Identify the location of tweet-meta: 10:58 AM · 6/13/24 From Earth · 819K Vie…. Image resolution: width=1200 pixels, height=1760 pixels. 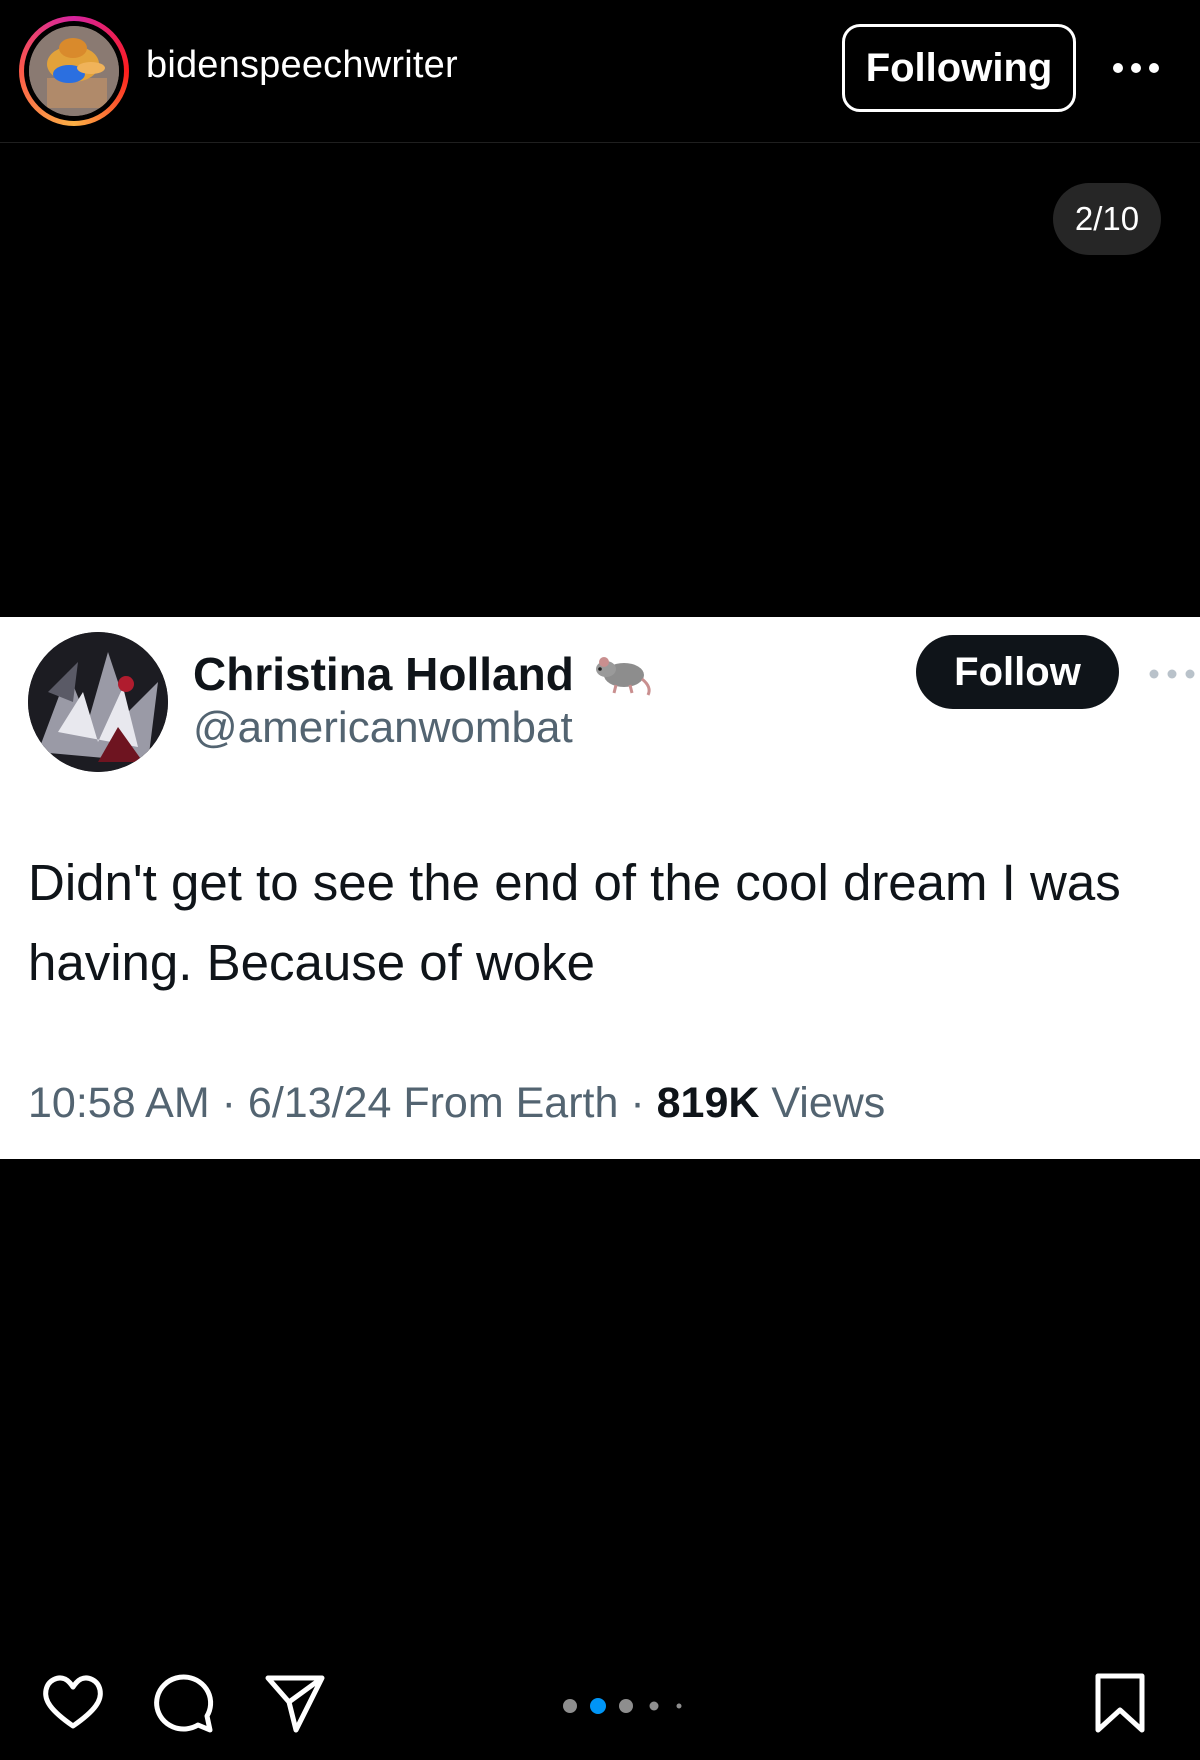
(456, 1103).